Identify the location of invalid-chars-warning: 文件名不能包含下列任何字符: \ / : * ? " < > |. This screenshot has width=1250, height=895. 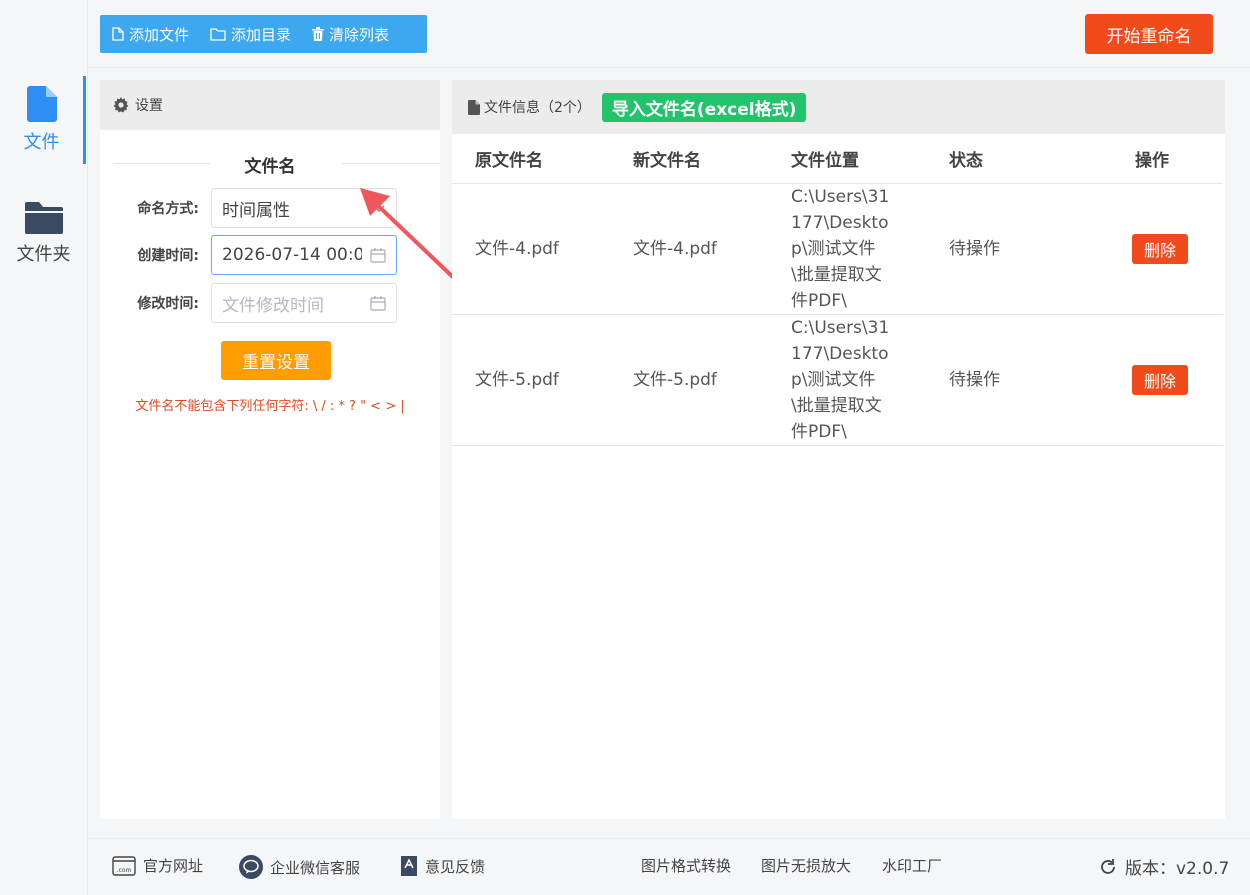
(270, 406).